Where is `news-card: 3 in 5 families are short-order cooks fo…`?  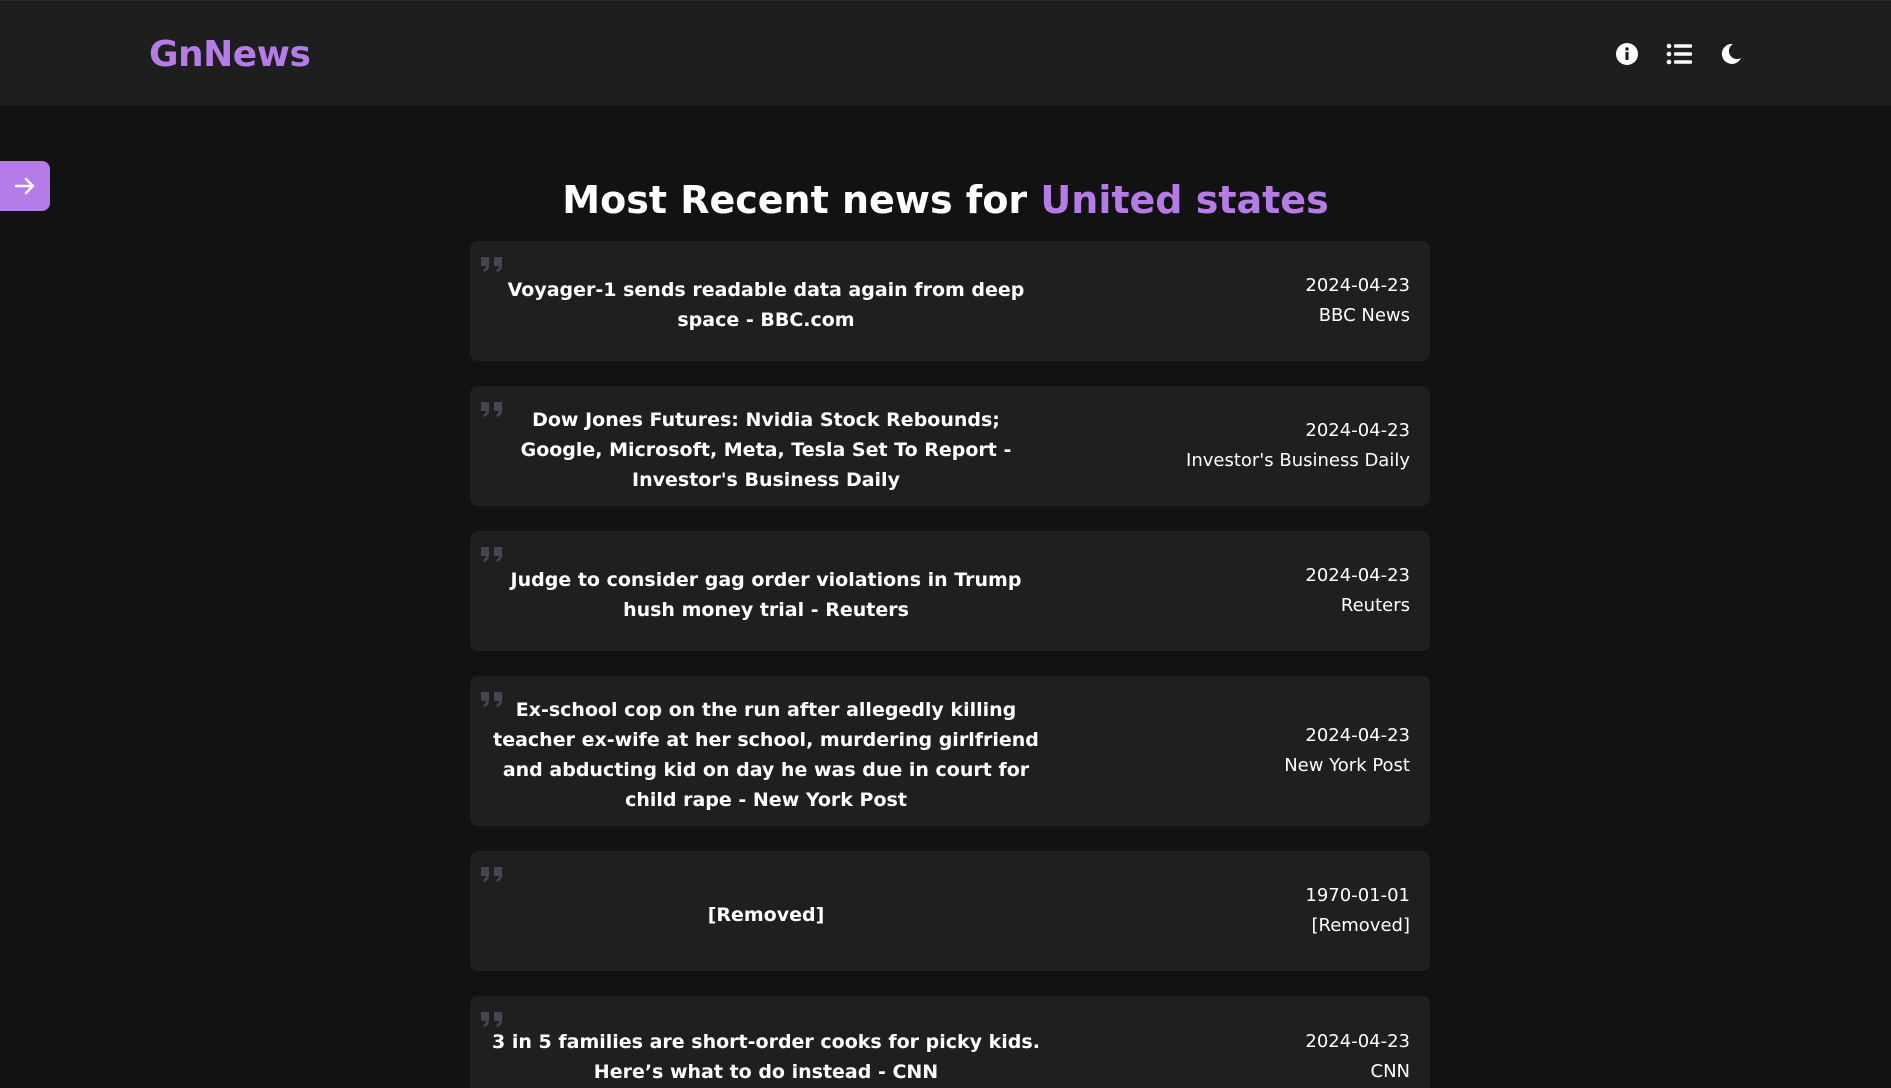
news-card: 3 in 5 families are short-order cooks fo… is located at coordinates (950, 1042).